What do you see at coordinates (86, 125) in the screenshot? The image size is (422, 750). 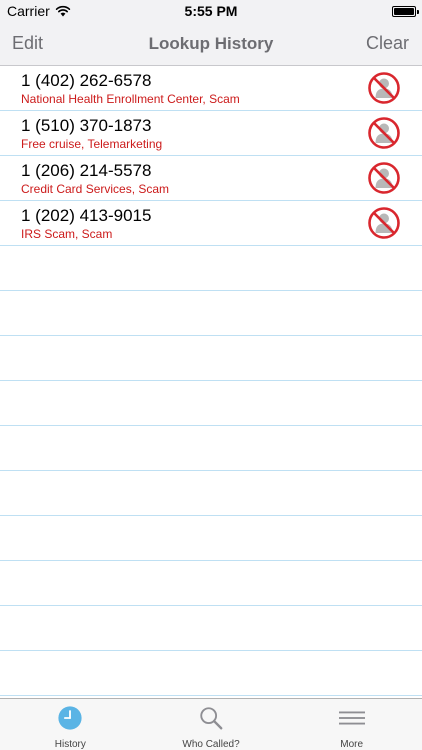 I see `phone-number: 1 (510) 370-1873` at bounding box center [86, 125].